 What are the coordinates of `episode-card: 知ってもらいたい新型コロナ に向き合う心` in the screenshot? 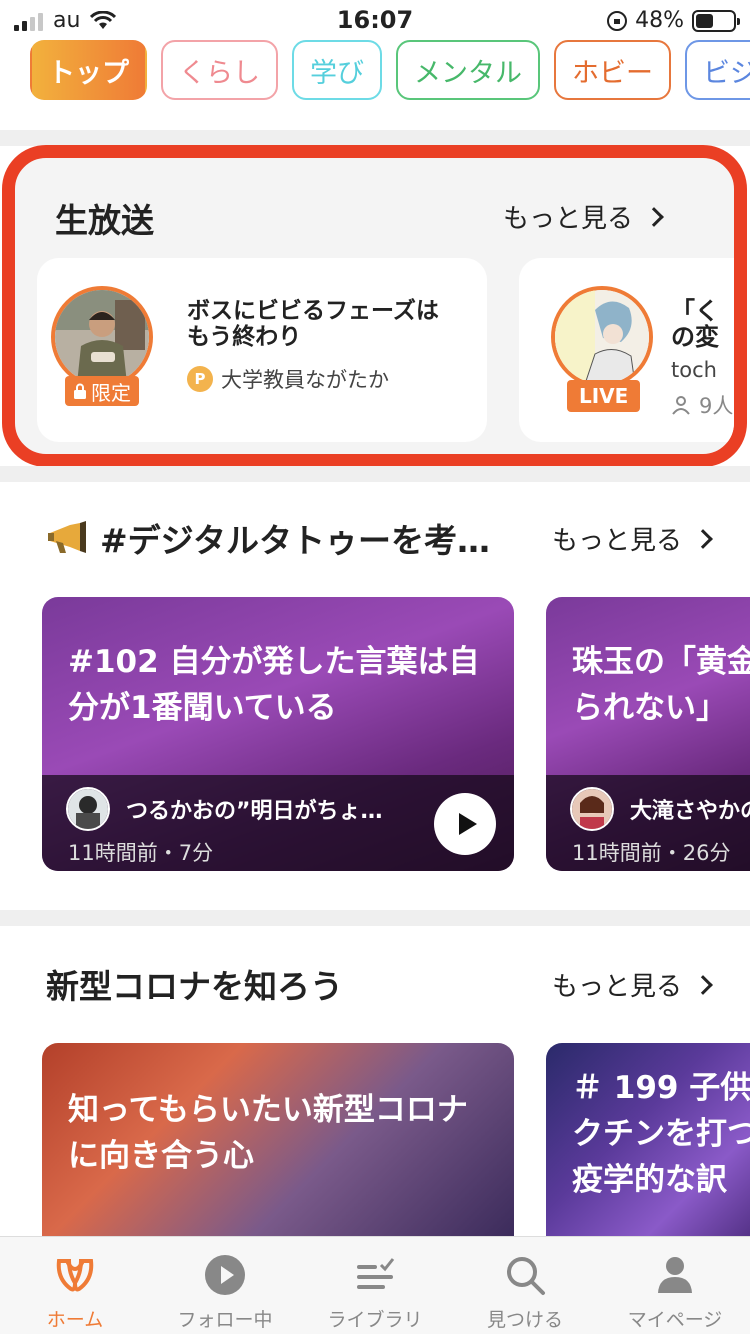 It's located at (278, 1143).